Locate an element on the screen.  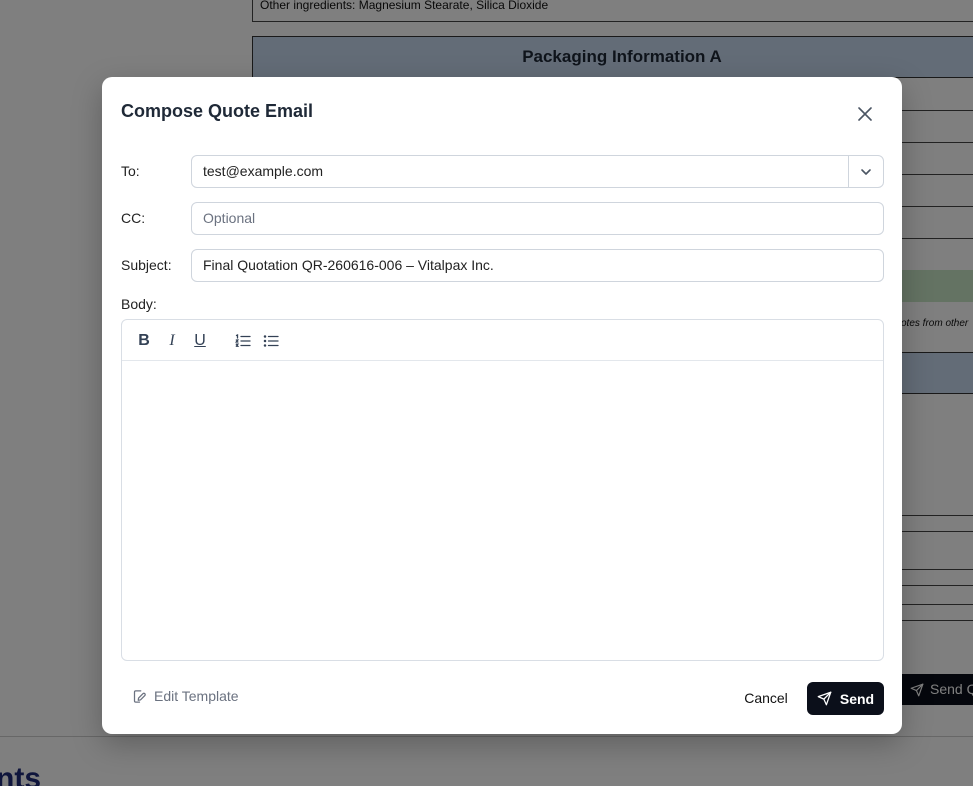
close-icon is located at coordinates (865, 114).